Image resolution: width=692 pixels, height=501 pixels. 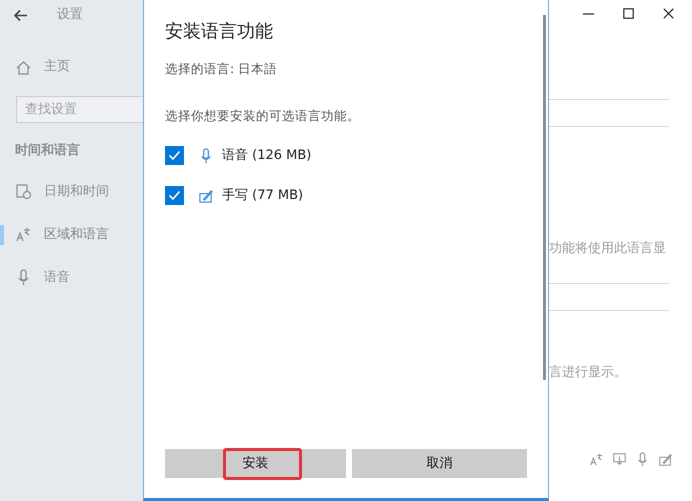 I want to click on window-title: 设置, so click(x=70, y=15).